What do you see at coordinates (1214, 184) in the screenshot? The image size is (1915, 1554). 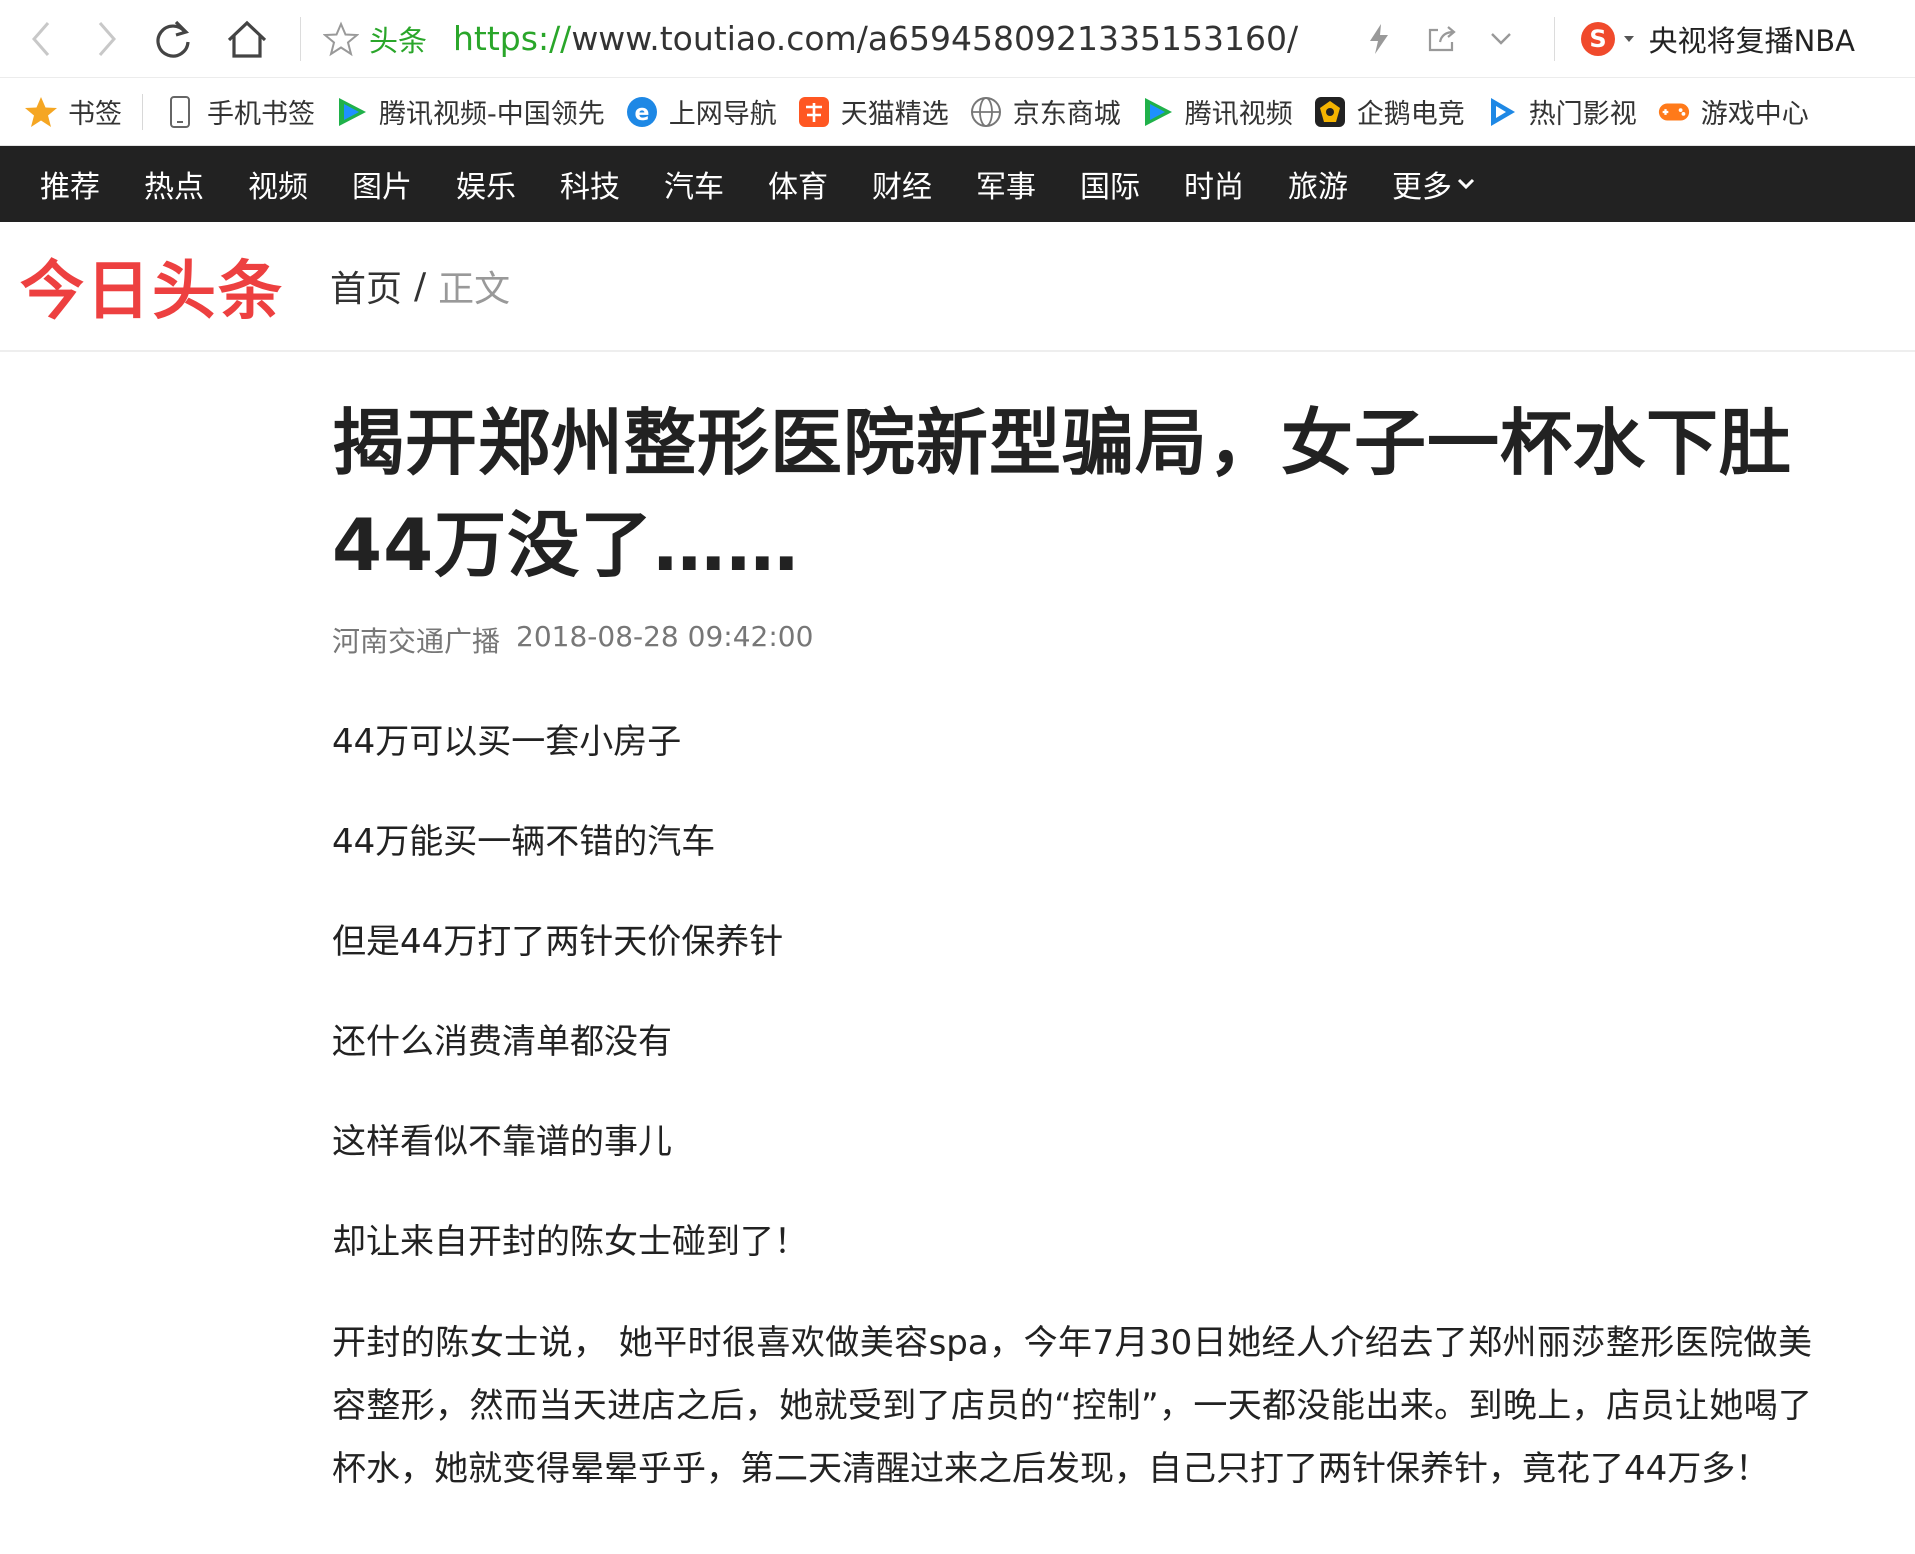 I see `channel-tab: 时尚` at bounding box center [1214, 184].